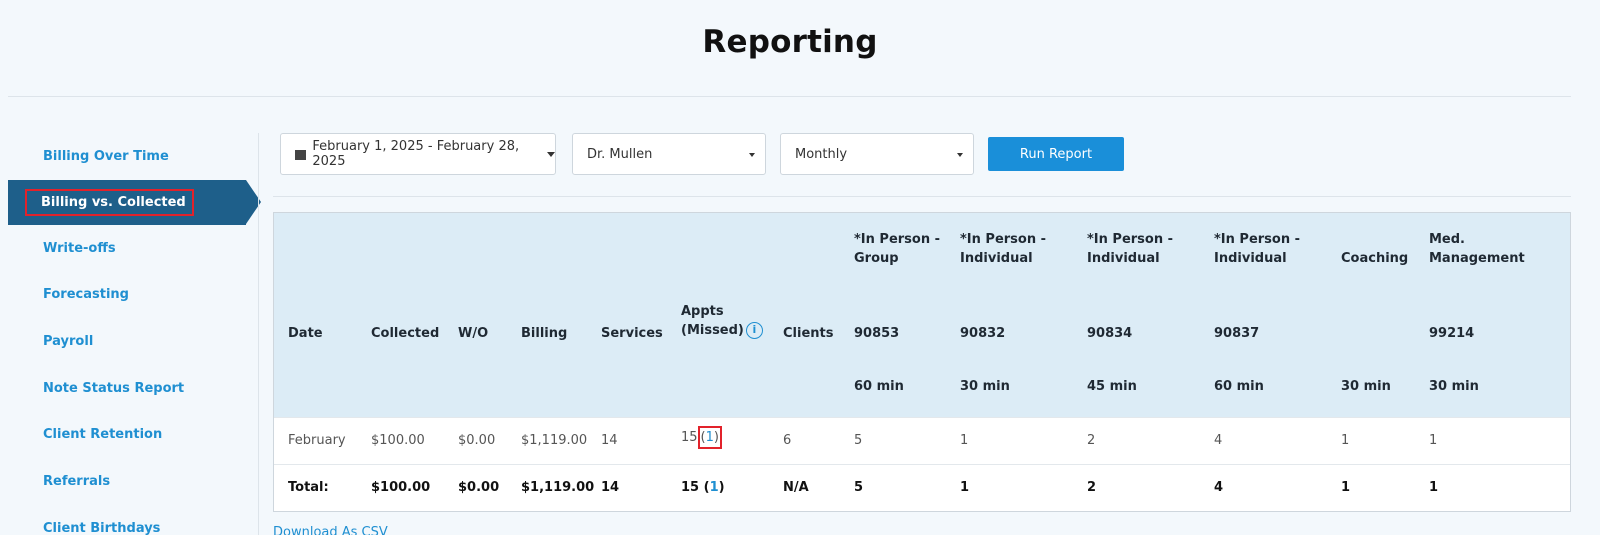 This screenshot has height=535, width=1600. I want to click on cell-service: 5, so click(858, 440).